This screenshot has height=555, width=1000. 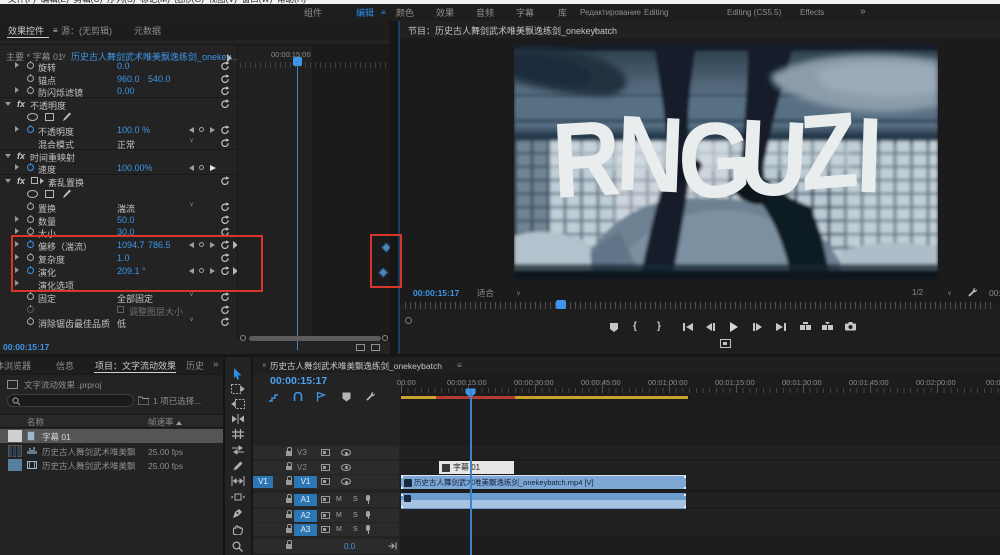 What do you see at coordinates (870, 156) in the screenshot?
I see `svg-text: I` at bounding box center [870, 156].